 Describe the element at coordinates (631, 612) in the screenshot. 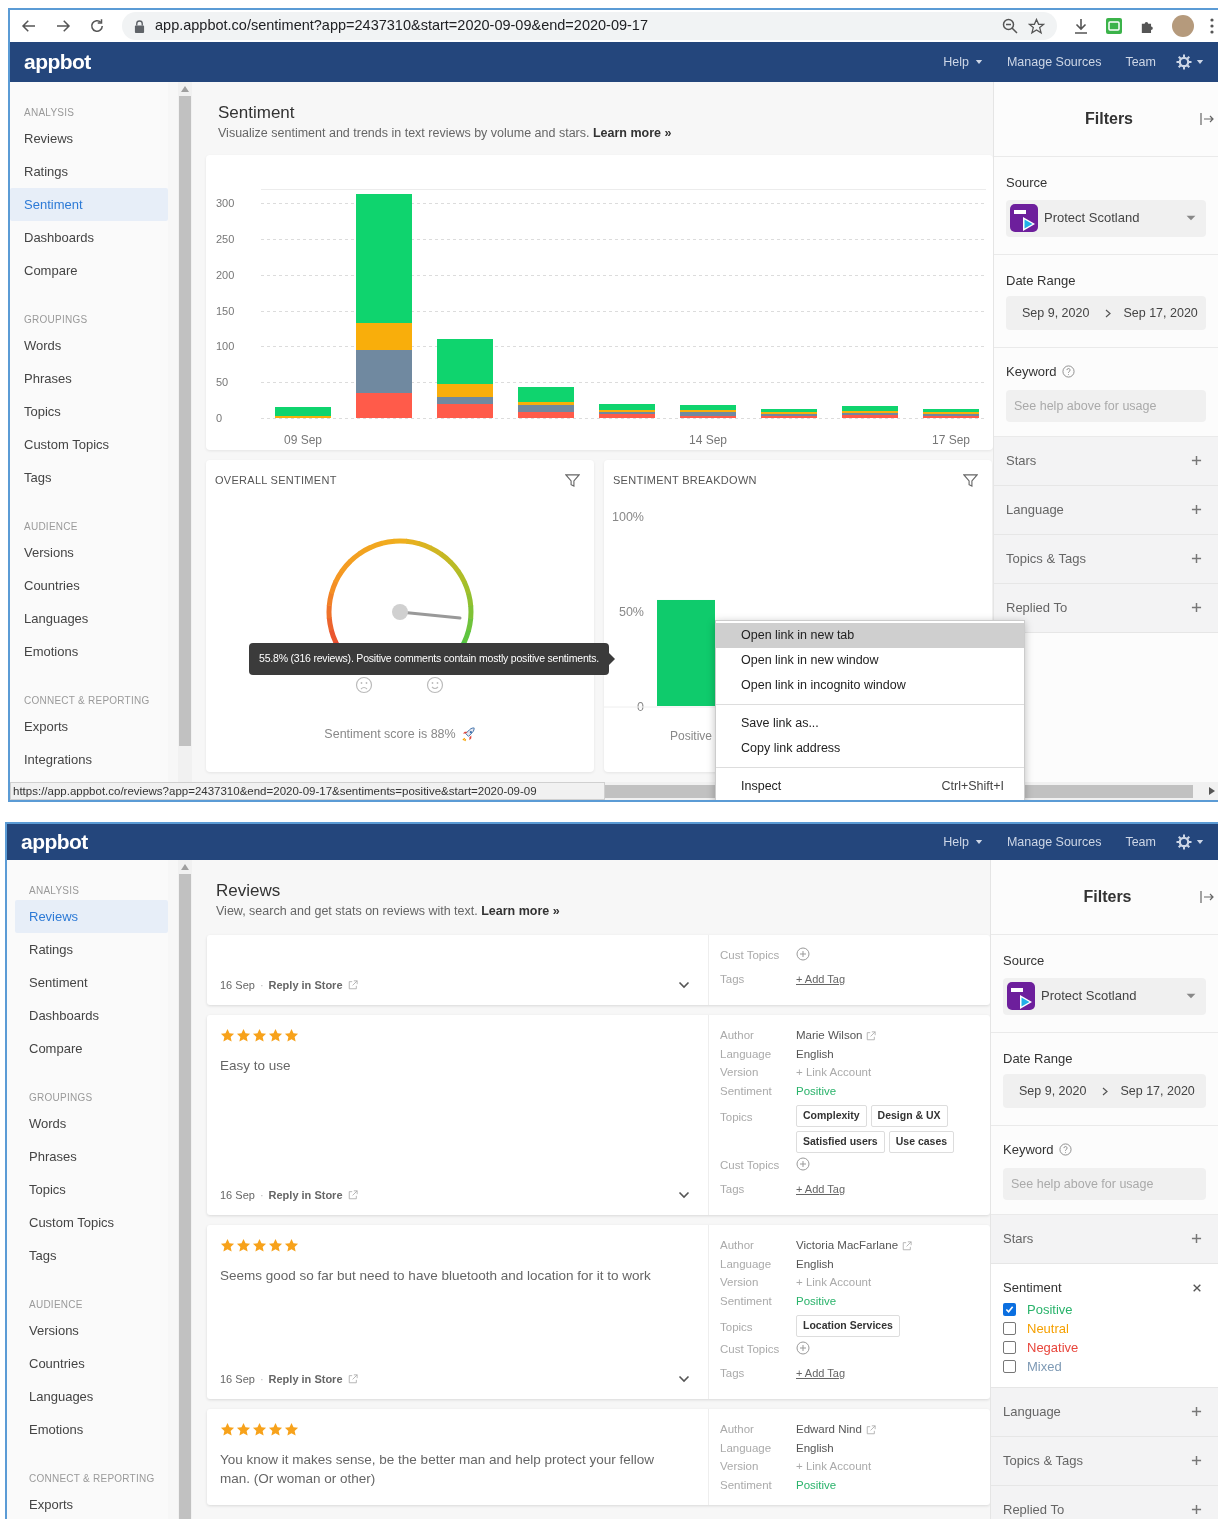

I see `axis-label: 50%` at that location.